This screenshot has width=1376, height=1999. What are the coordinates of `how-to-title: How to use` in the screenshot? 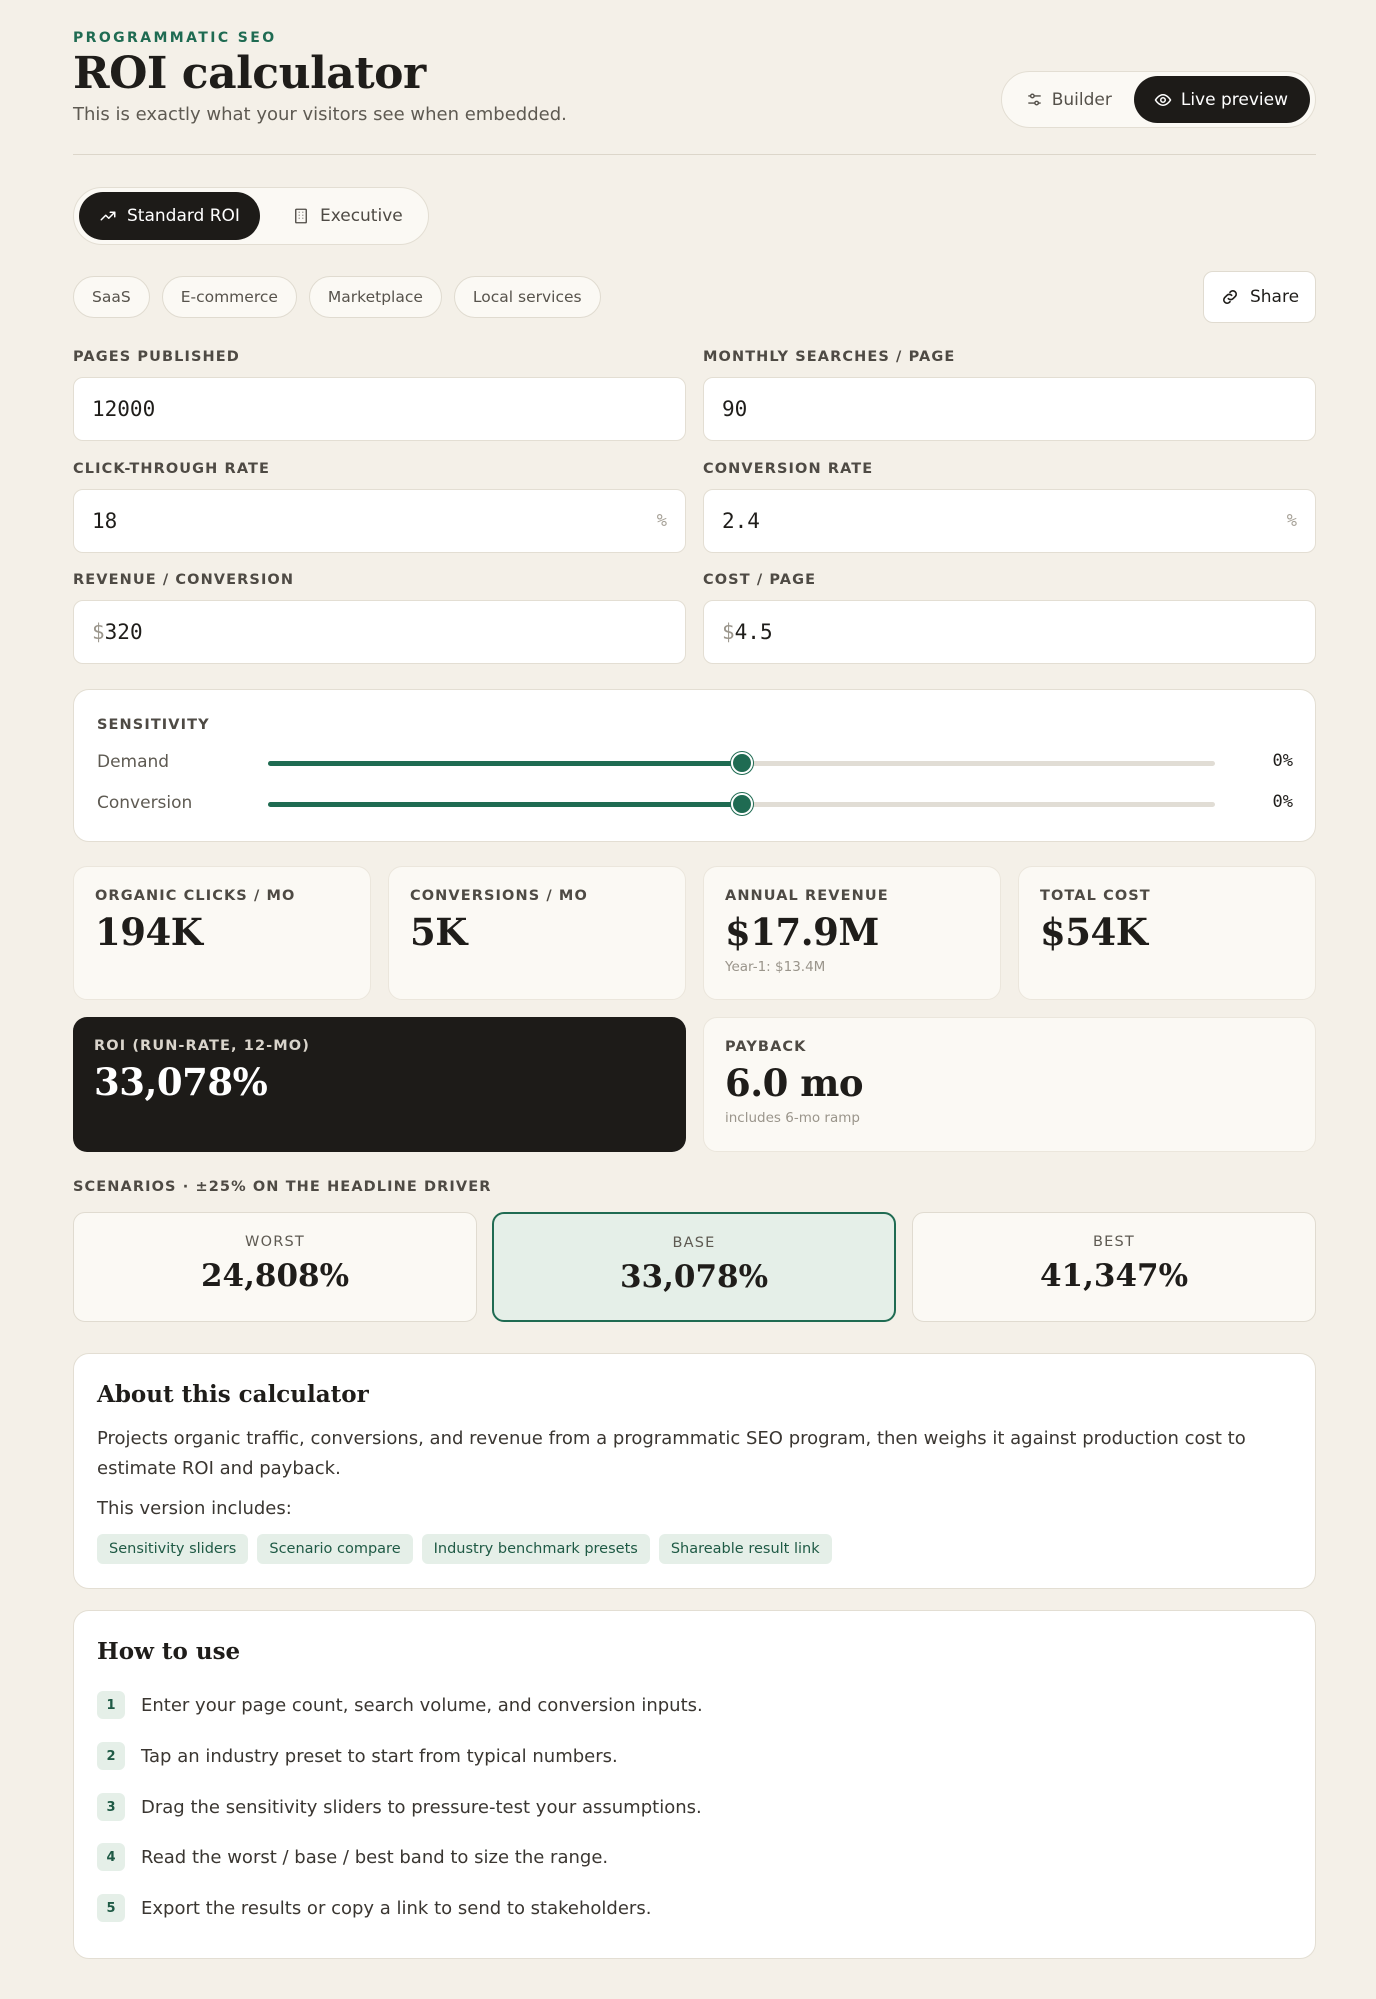 It's located at (169, 1651).